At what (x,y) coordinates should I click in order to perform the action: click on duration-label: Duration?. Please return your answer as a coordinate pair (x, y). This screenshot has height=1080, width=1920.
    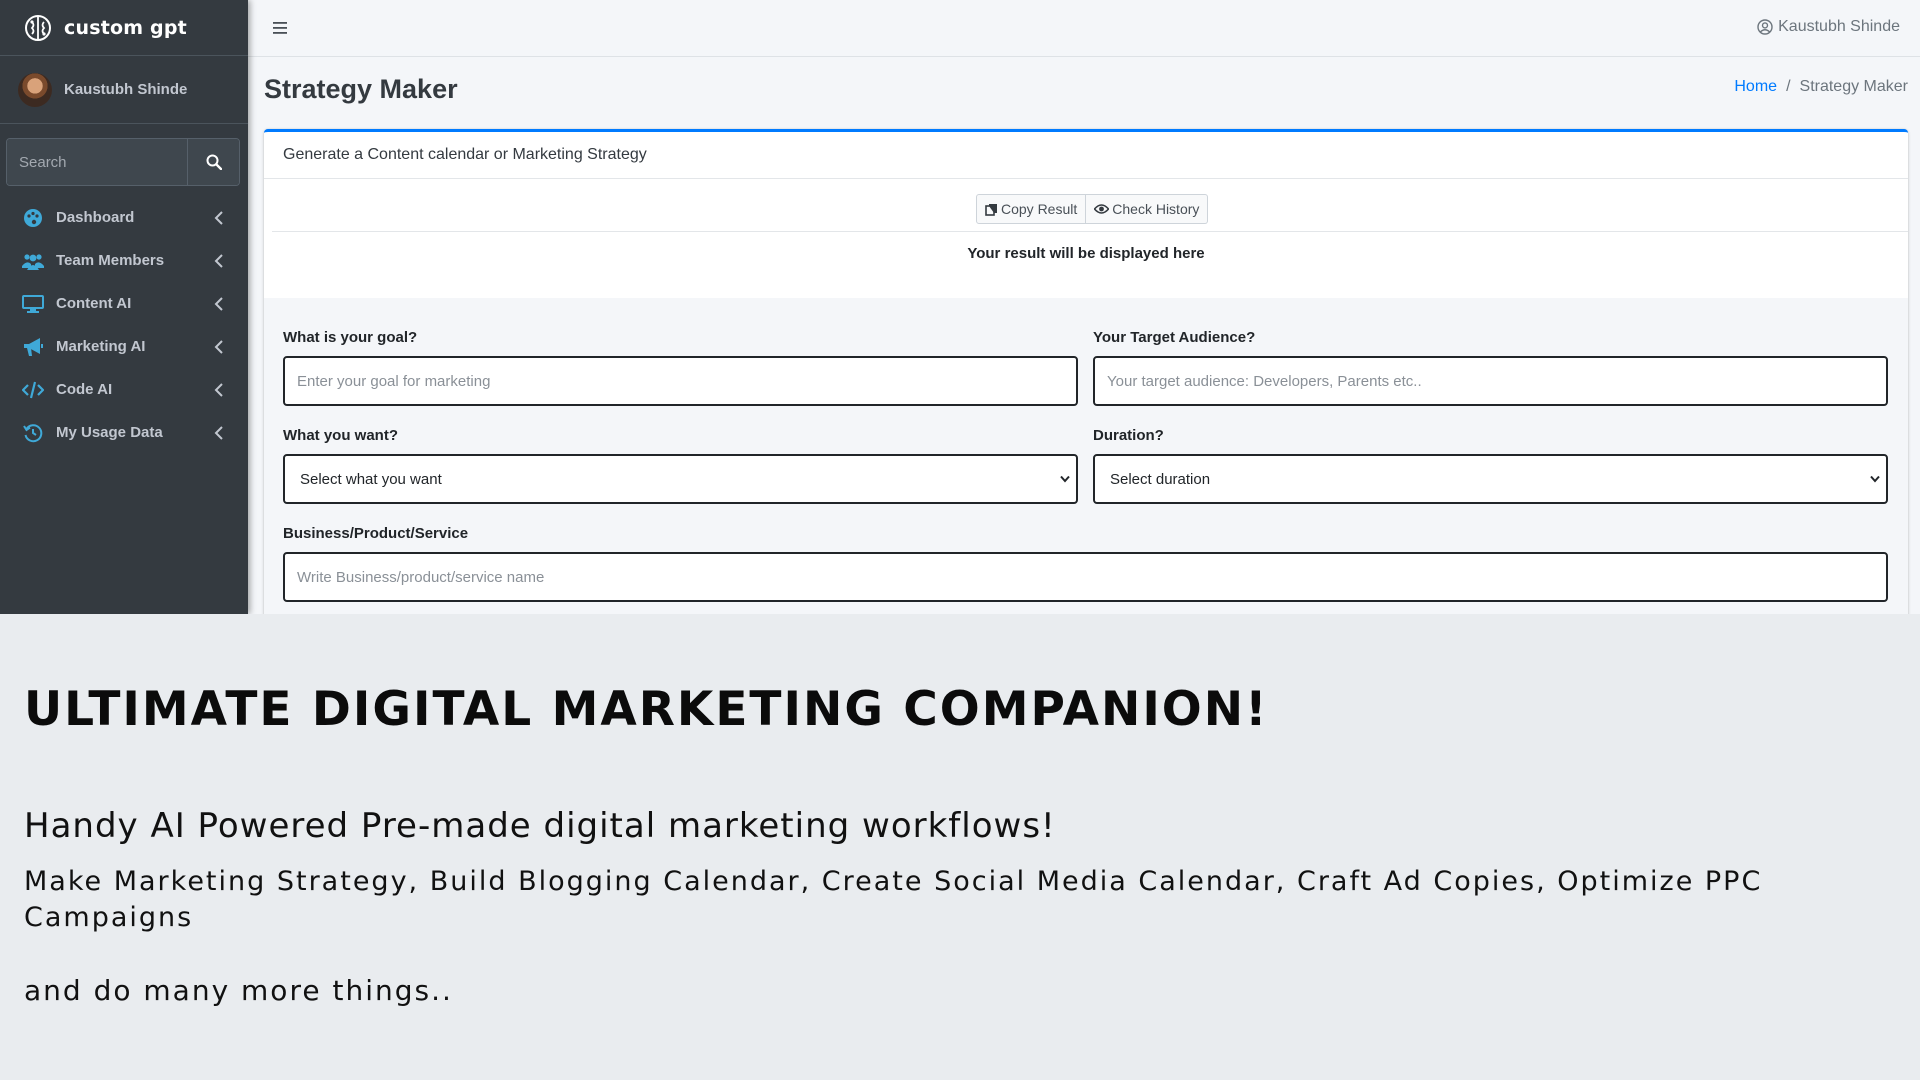
    Looking at the image, I should click on (1128, 435).